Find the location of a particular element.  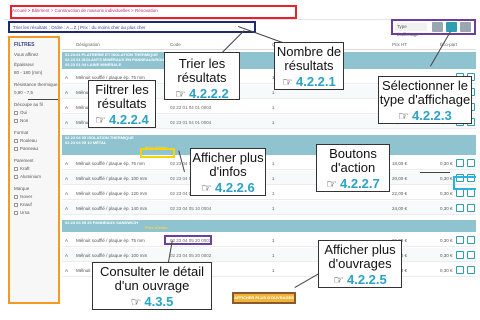

filter-checkbox-line: Isover is located at coordinates (23, 197).